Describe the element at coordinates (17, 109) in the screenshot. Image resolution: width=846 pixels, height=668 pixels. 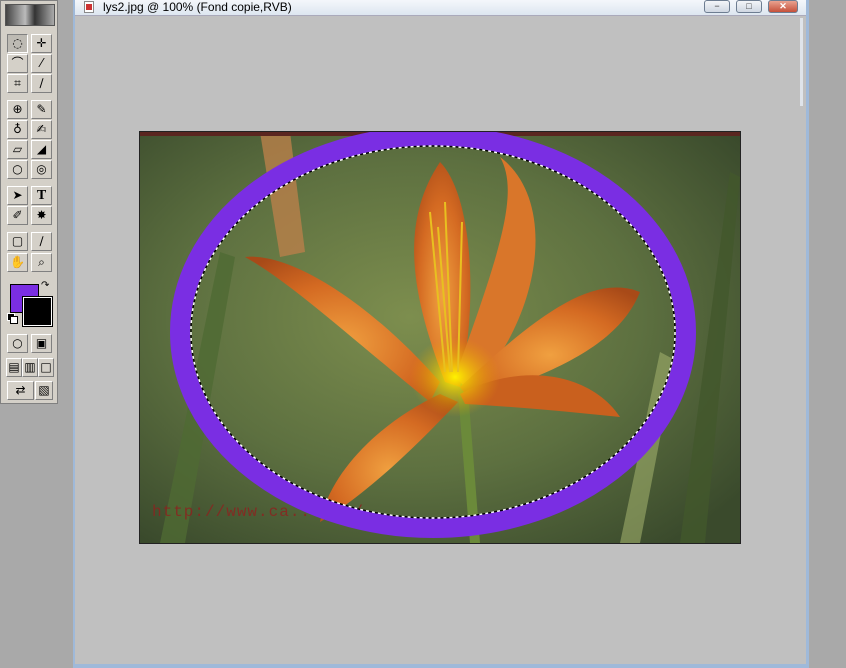
I see `healing-brush-tool-icon: ⊕` at that location.